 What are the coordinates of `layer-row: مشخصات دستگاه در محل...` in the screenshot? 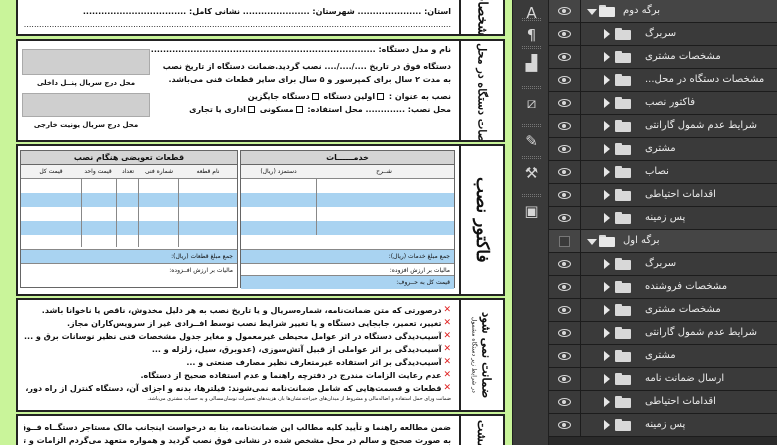 It's located at (663, 80).